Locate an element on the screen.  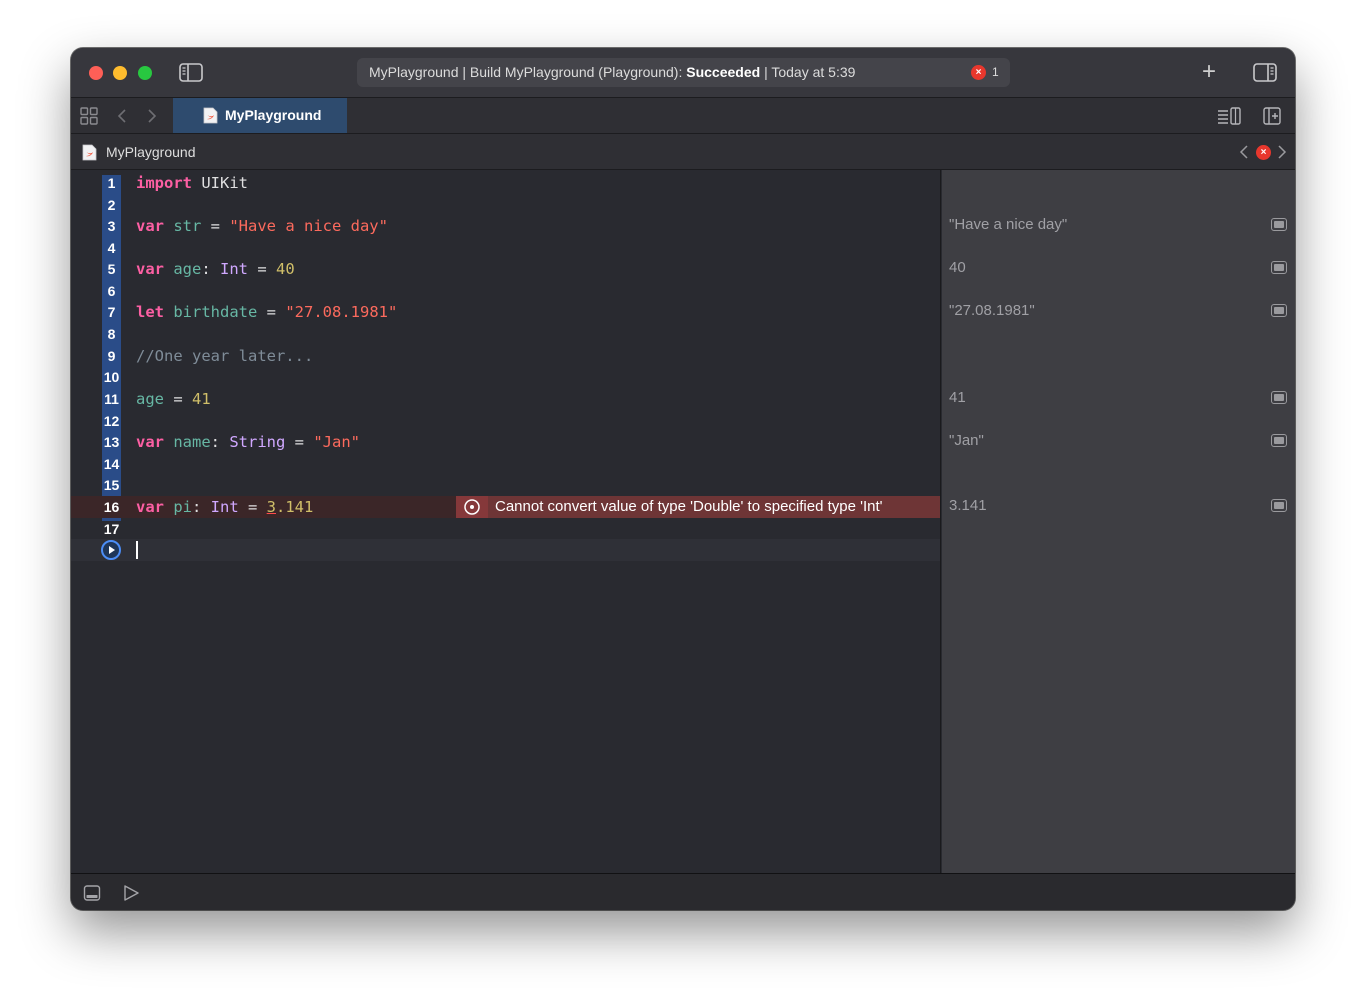
code-token: let is located at coordinates (150, 312).